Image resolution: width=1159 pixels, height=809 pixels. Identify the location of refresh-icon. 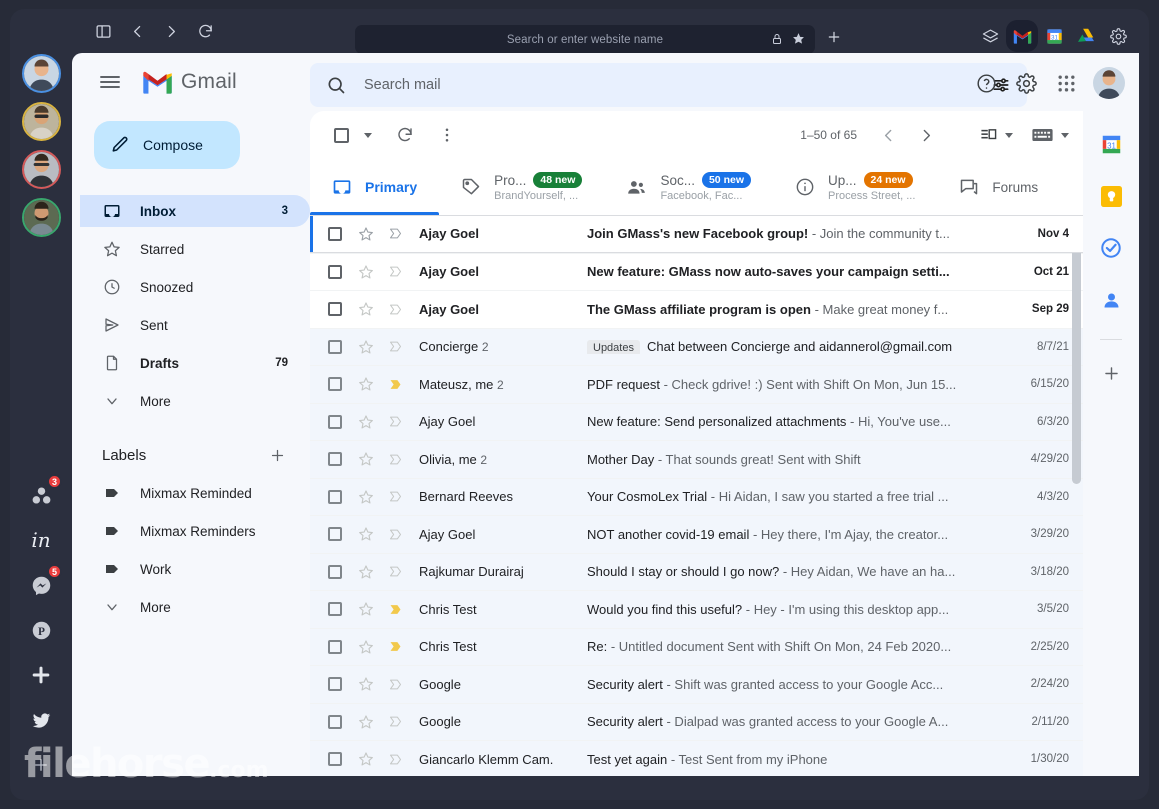
(405, 135).